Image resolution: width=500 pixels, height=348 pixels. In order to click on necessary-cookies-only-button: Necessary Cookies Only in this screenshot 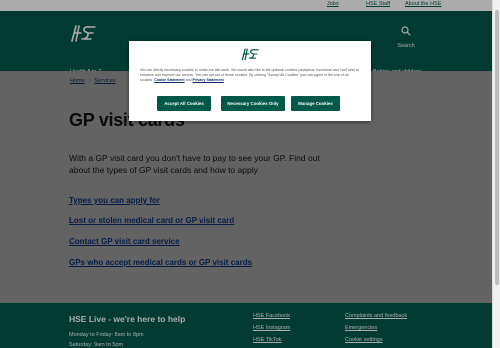, I will do `click(253, 103)`.